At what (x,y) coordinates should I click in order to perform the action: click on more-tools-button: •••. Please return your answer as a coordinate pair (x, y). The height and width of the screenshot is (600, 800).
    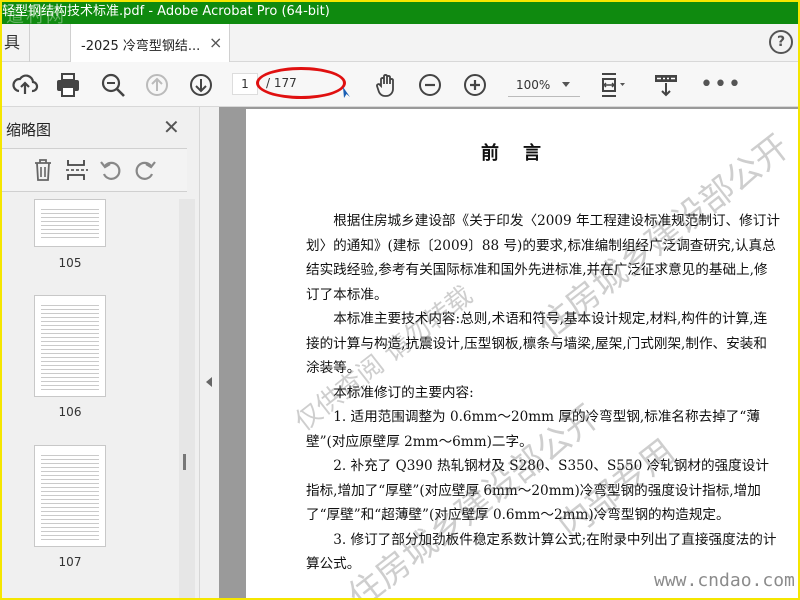
    Looking at the image, I should click on (721, 84).